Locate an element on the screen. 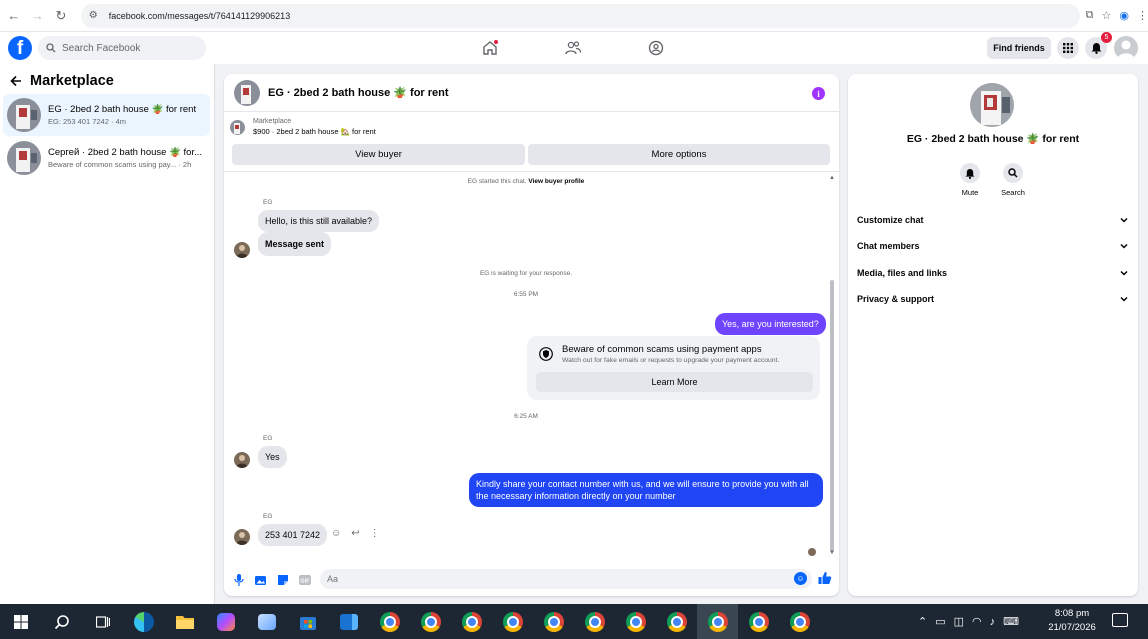 The height and width of the screenshot is (639, 1148). wifi-icon: ◠ is located at coordinates (977, 621).